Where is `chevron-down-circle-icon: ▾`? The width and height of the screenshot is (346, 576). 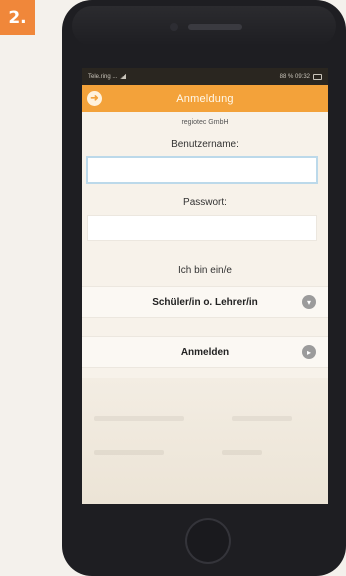
chevron-down-circle-icon: ▾ is located at coordinates (309, 302).